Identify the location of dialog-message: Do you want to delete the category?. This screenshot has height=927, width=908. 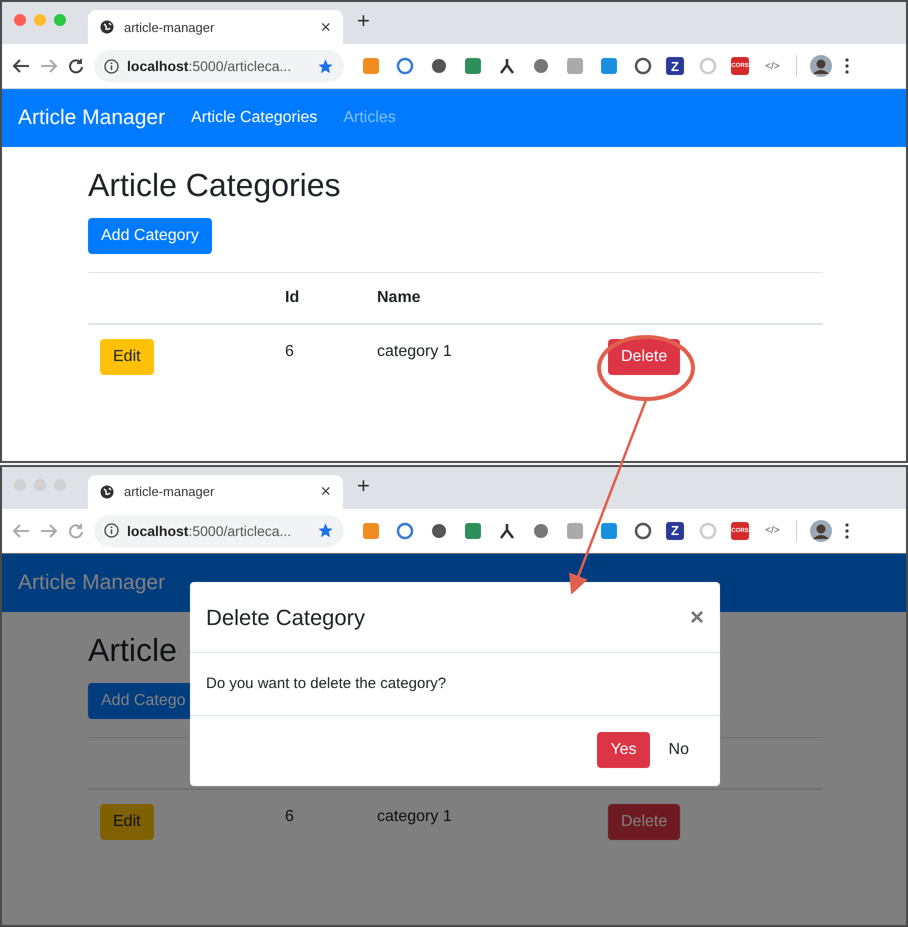
(326, 683).